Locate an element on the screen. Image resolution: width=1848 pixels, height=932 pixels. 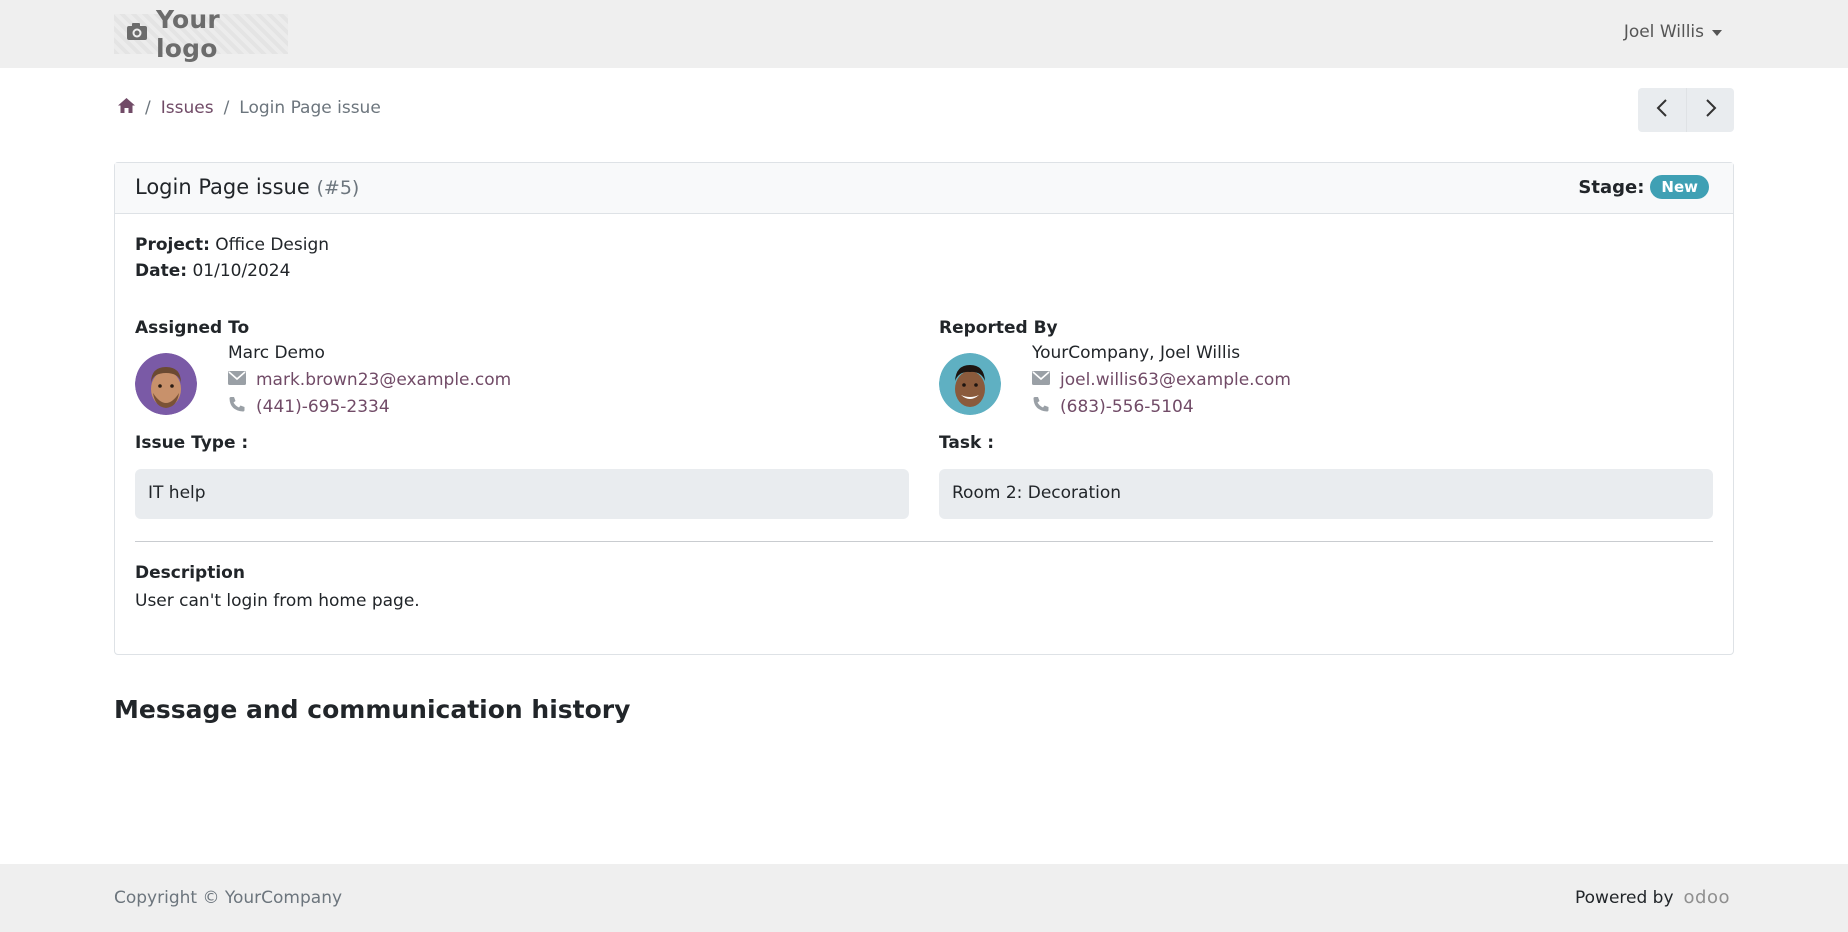
assigned-name: Marc Demo is located at coordinates (276, 353).